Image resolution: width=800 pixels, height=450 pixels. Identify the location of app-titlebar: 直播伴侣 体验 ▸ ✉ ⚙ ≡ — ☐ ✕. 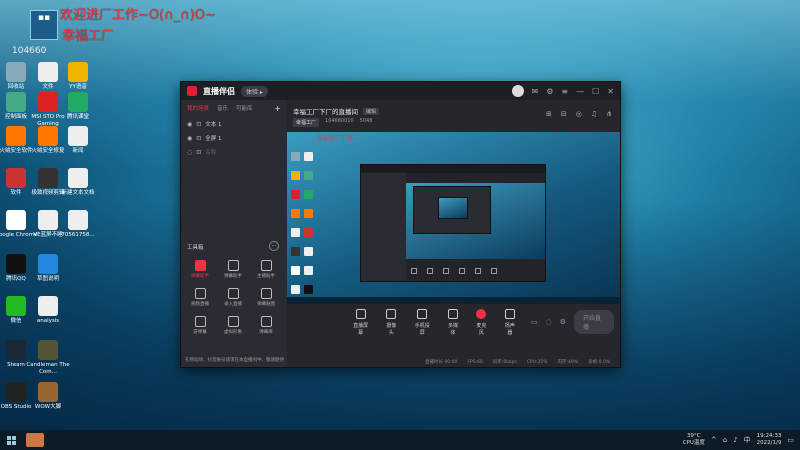
(400, 91).